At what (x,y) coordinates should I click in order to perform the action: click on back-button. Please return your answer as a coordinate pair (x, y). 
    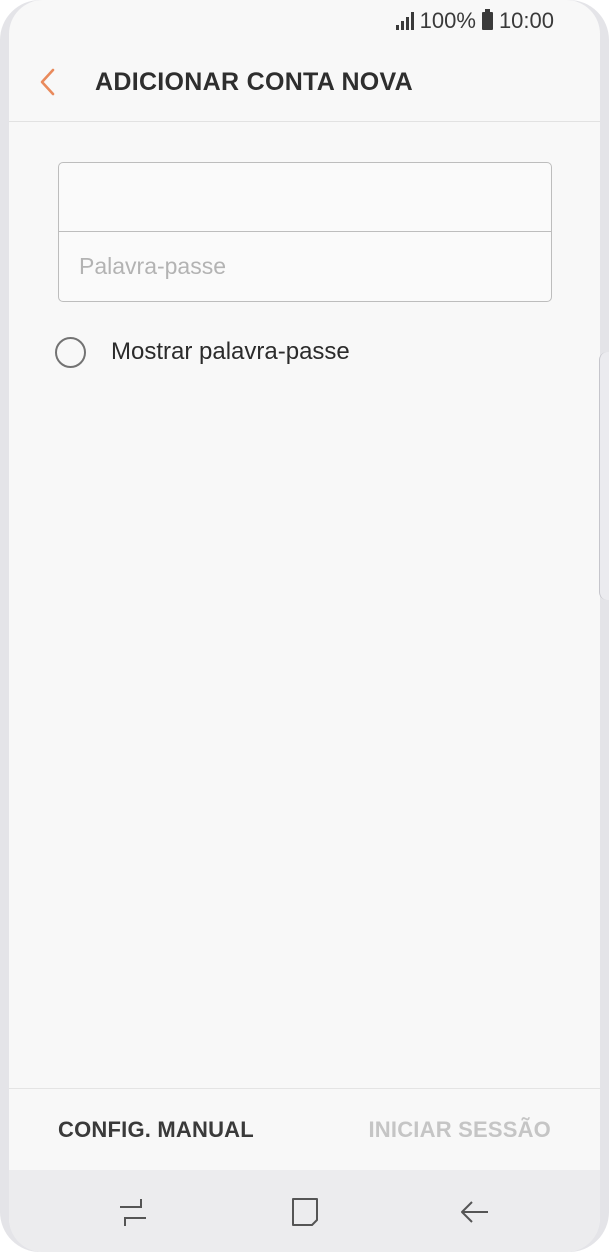
    Looking at the image, I should click on (48, 82).